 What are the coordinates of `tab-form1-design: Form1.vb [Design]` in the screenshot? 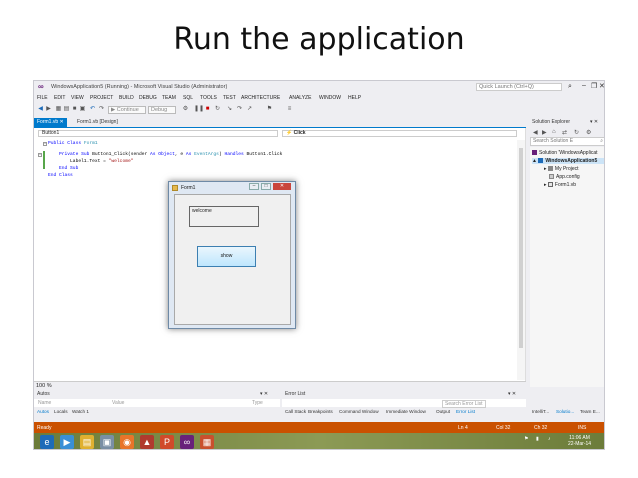 It's located at (97, 122).